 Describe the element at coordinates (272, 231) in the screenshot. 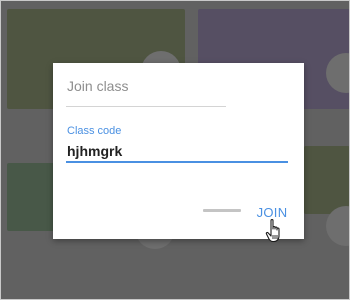

I see `hand-pointer-icon` at that location.